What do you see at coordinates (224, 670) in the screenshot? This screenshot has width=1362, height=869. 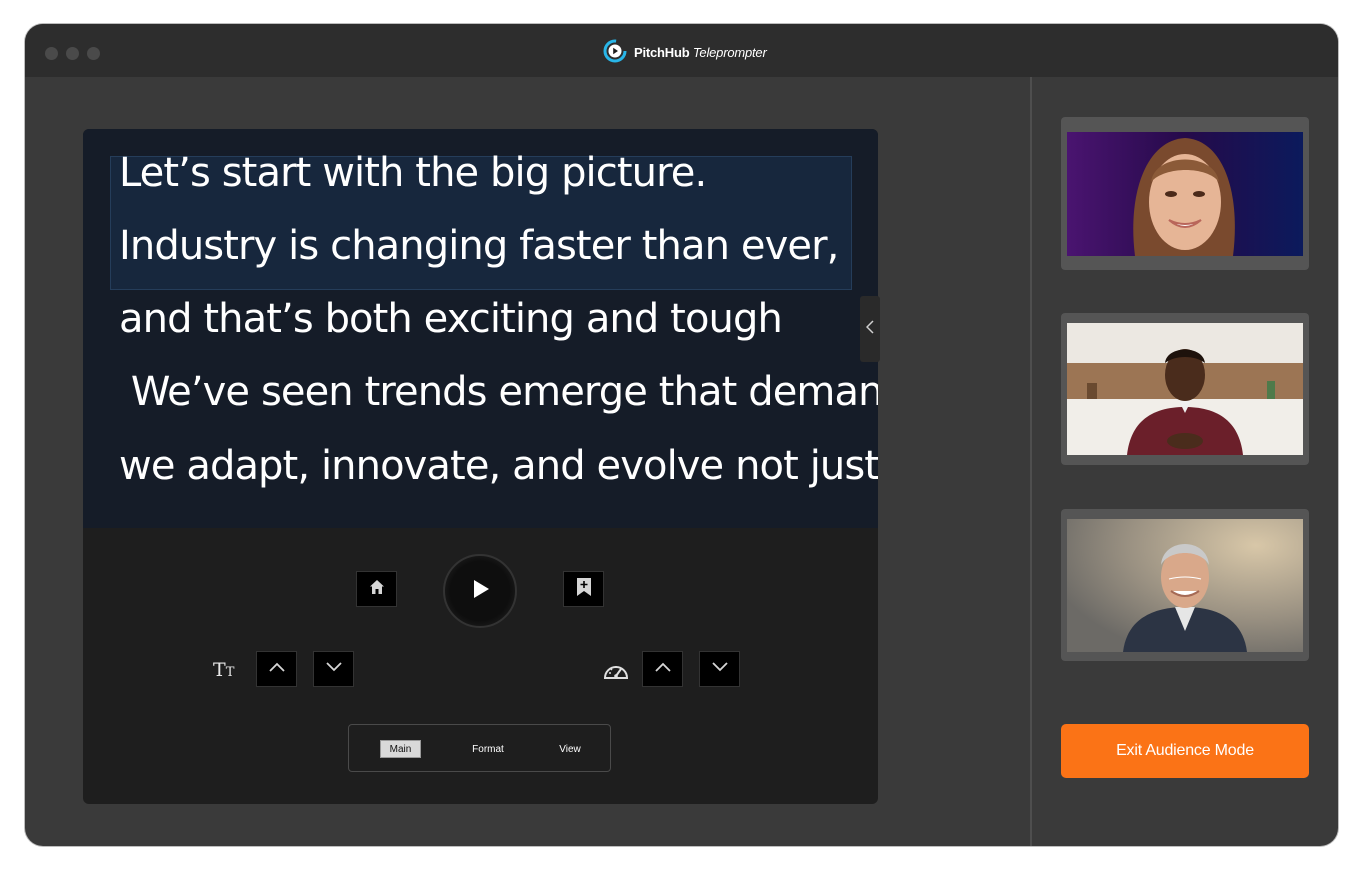 I see `text-size-label: TT` at bounding box center [224, 670].